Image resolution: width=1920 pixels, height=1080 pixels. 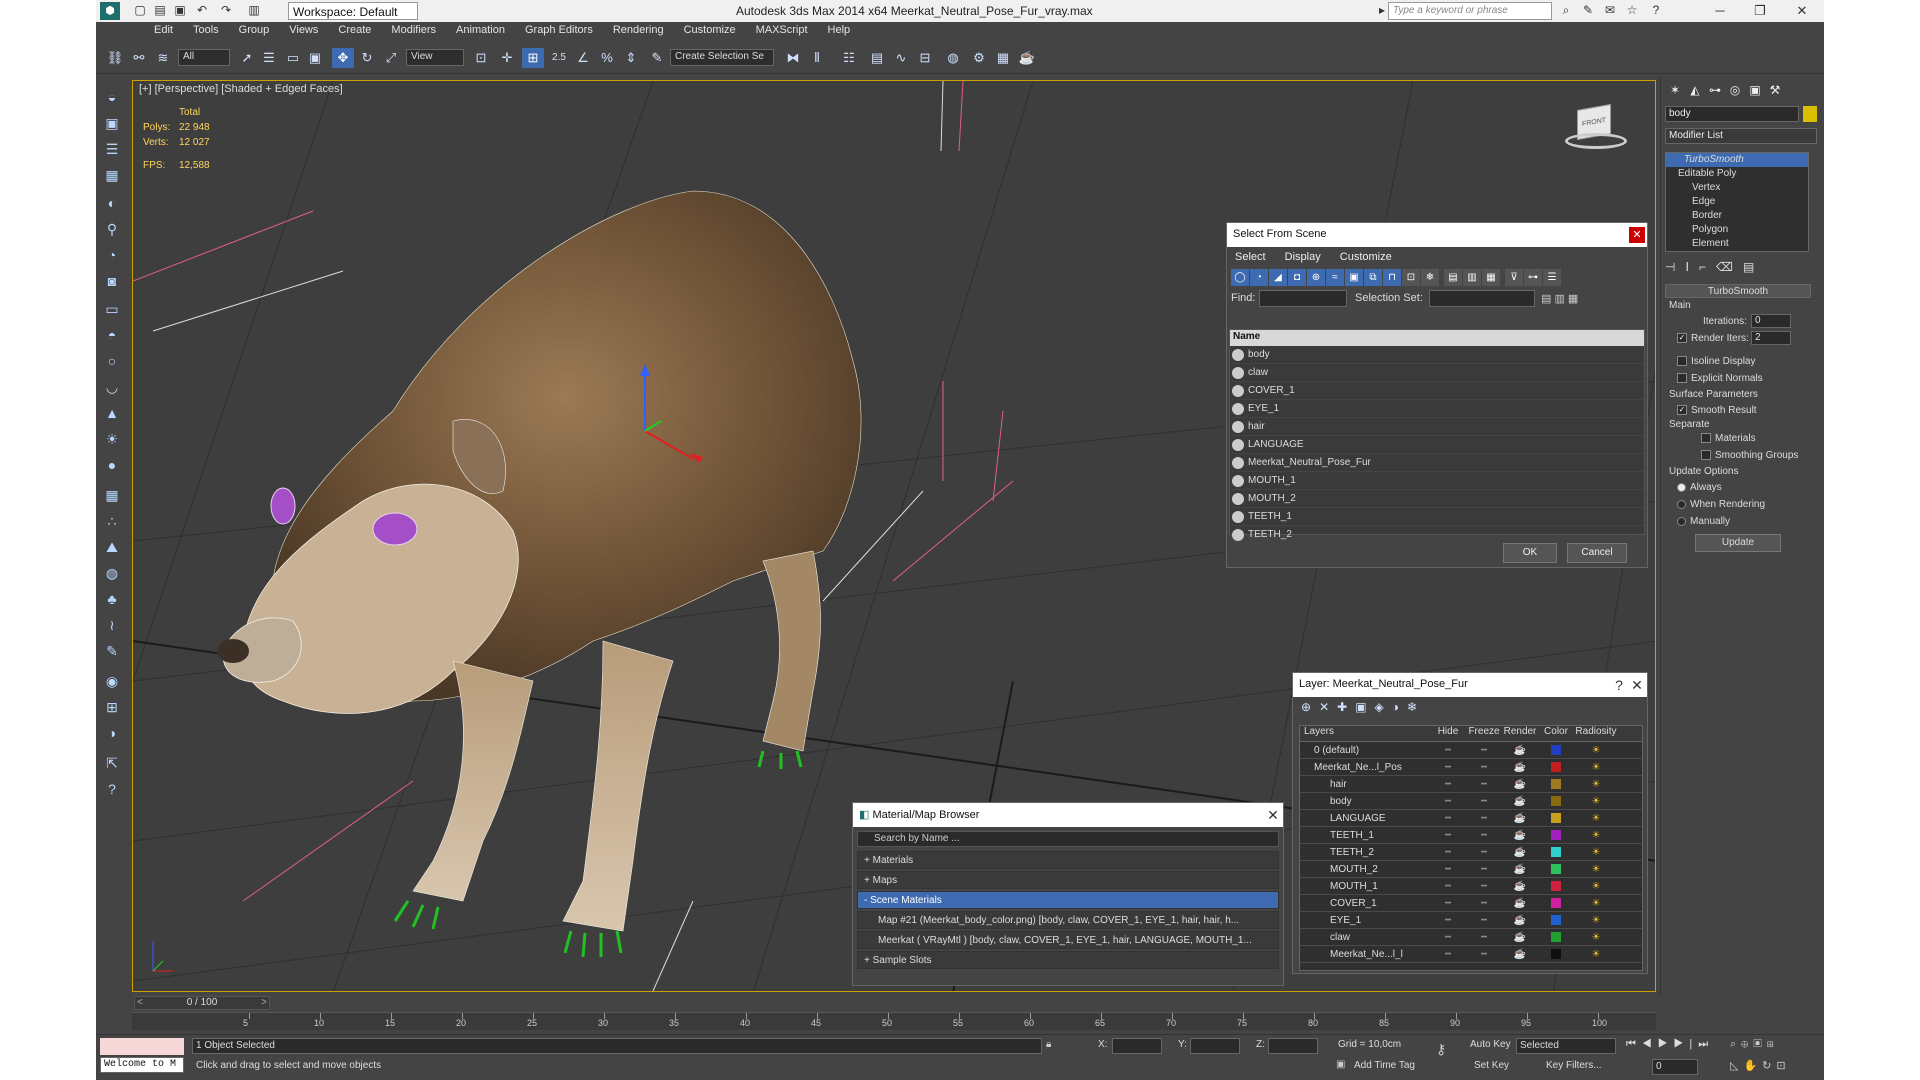 I want to click on selection-filter-dropdown: All, so click(x=204, y=57).